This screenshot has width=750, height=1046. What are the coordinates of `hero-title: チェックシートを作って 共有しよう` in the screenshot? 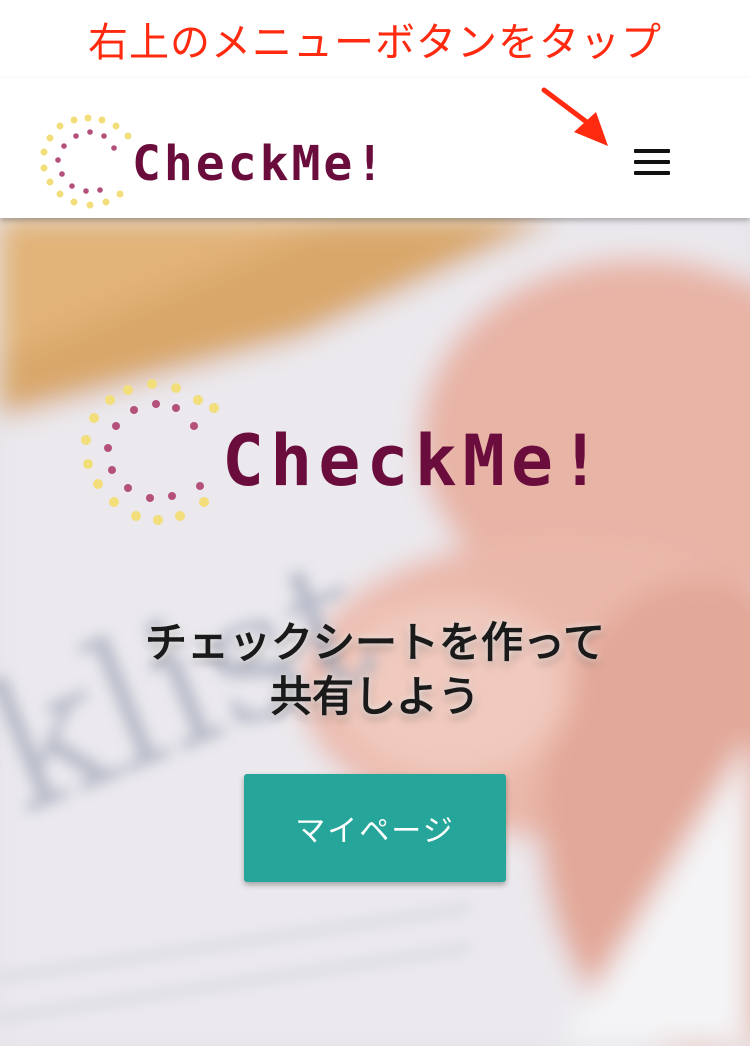 It's located at (375, 670).